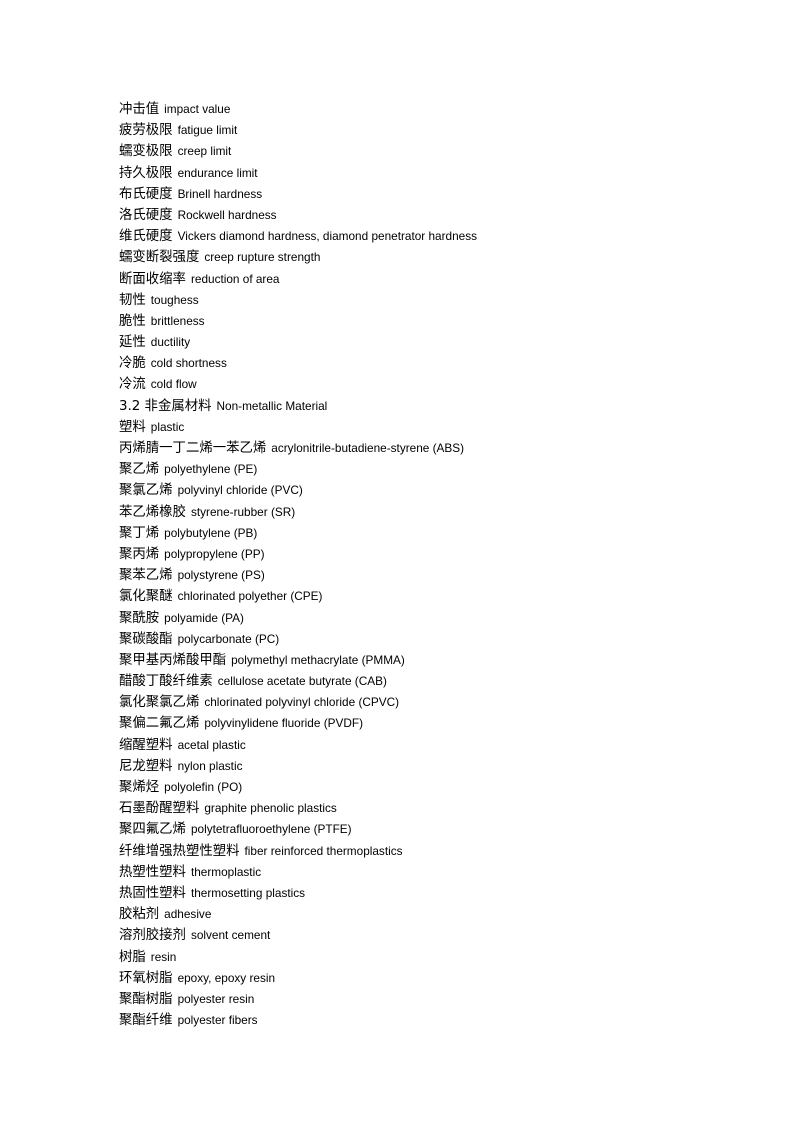 The height and width of the screenshot is (1123, 794). What do you see at coordinates (132, 343) in the screenshot?
I see `entry-term-chinese: 延性` at bounding box center [132, 343].